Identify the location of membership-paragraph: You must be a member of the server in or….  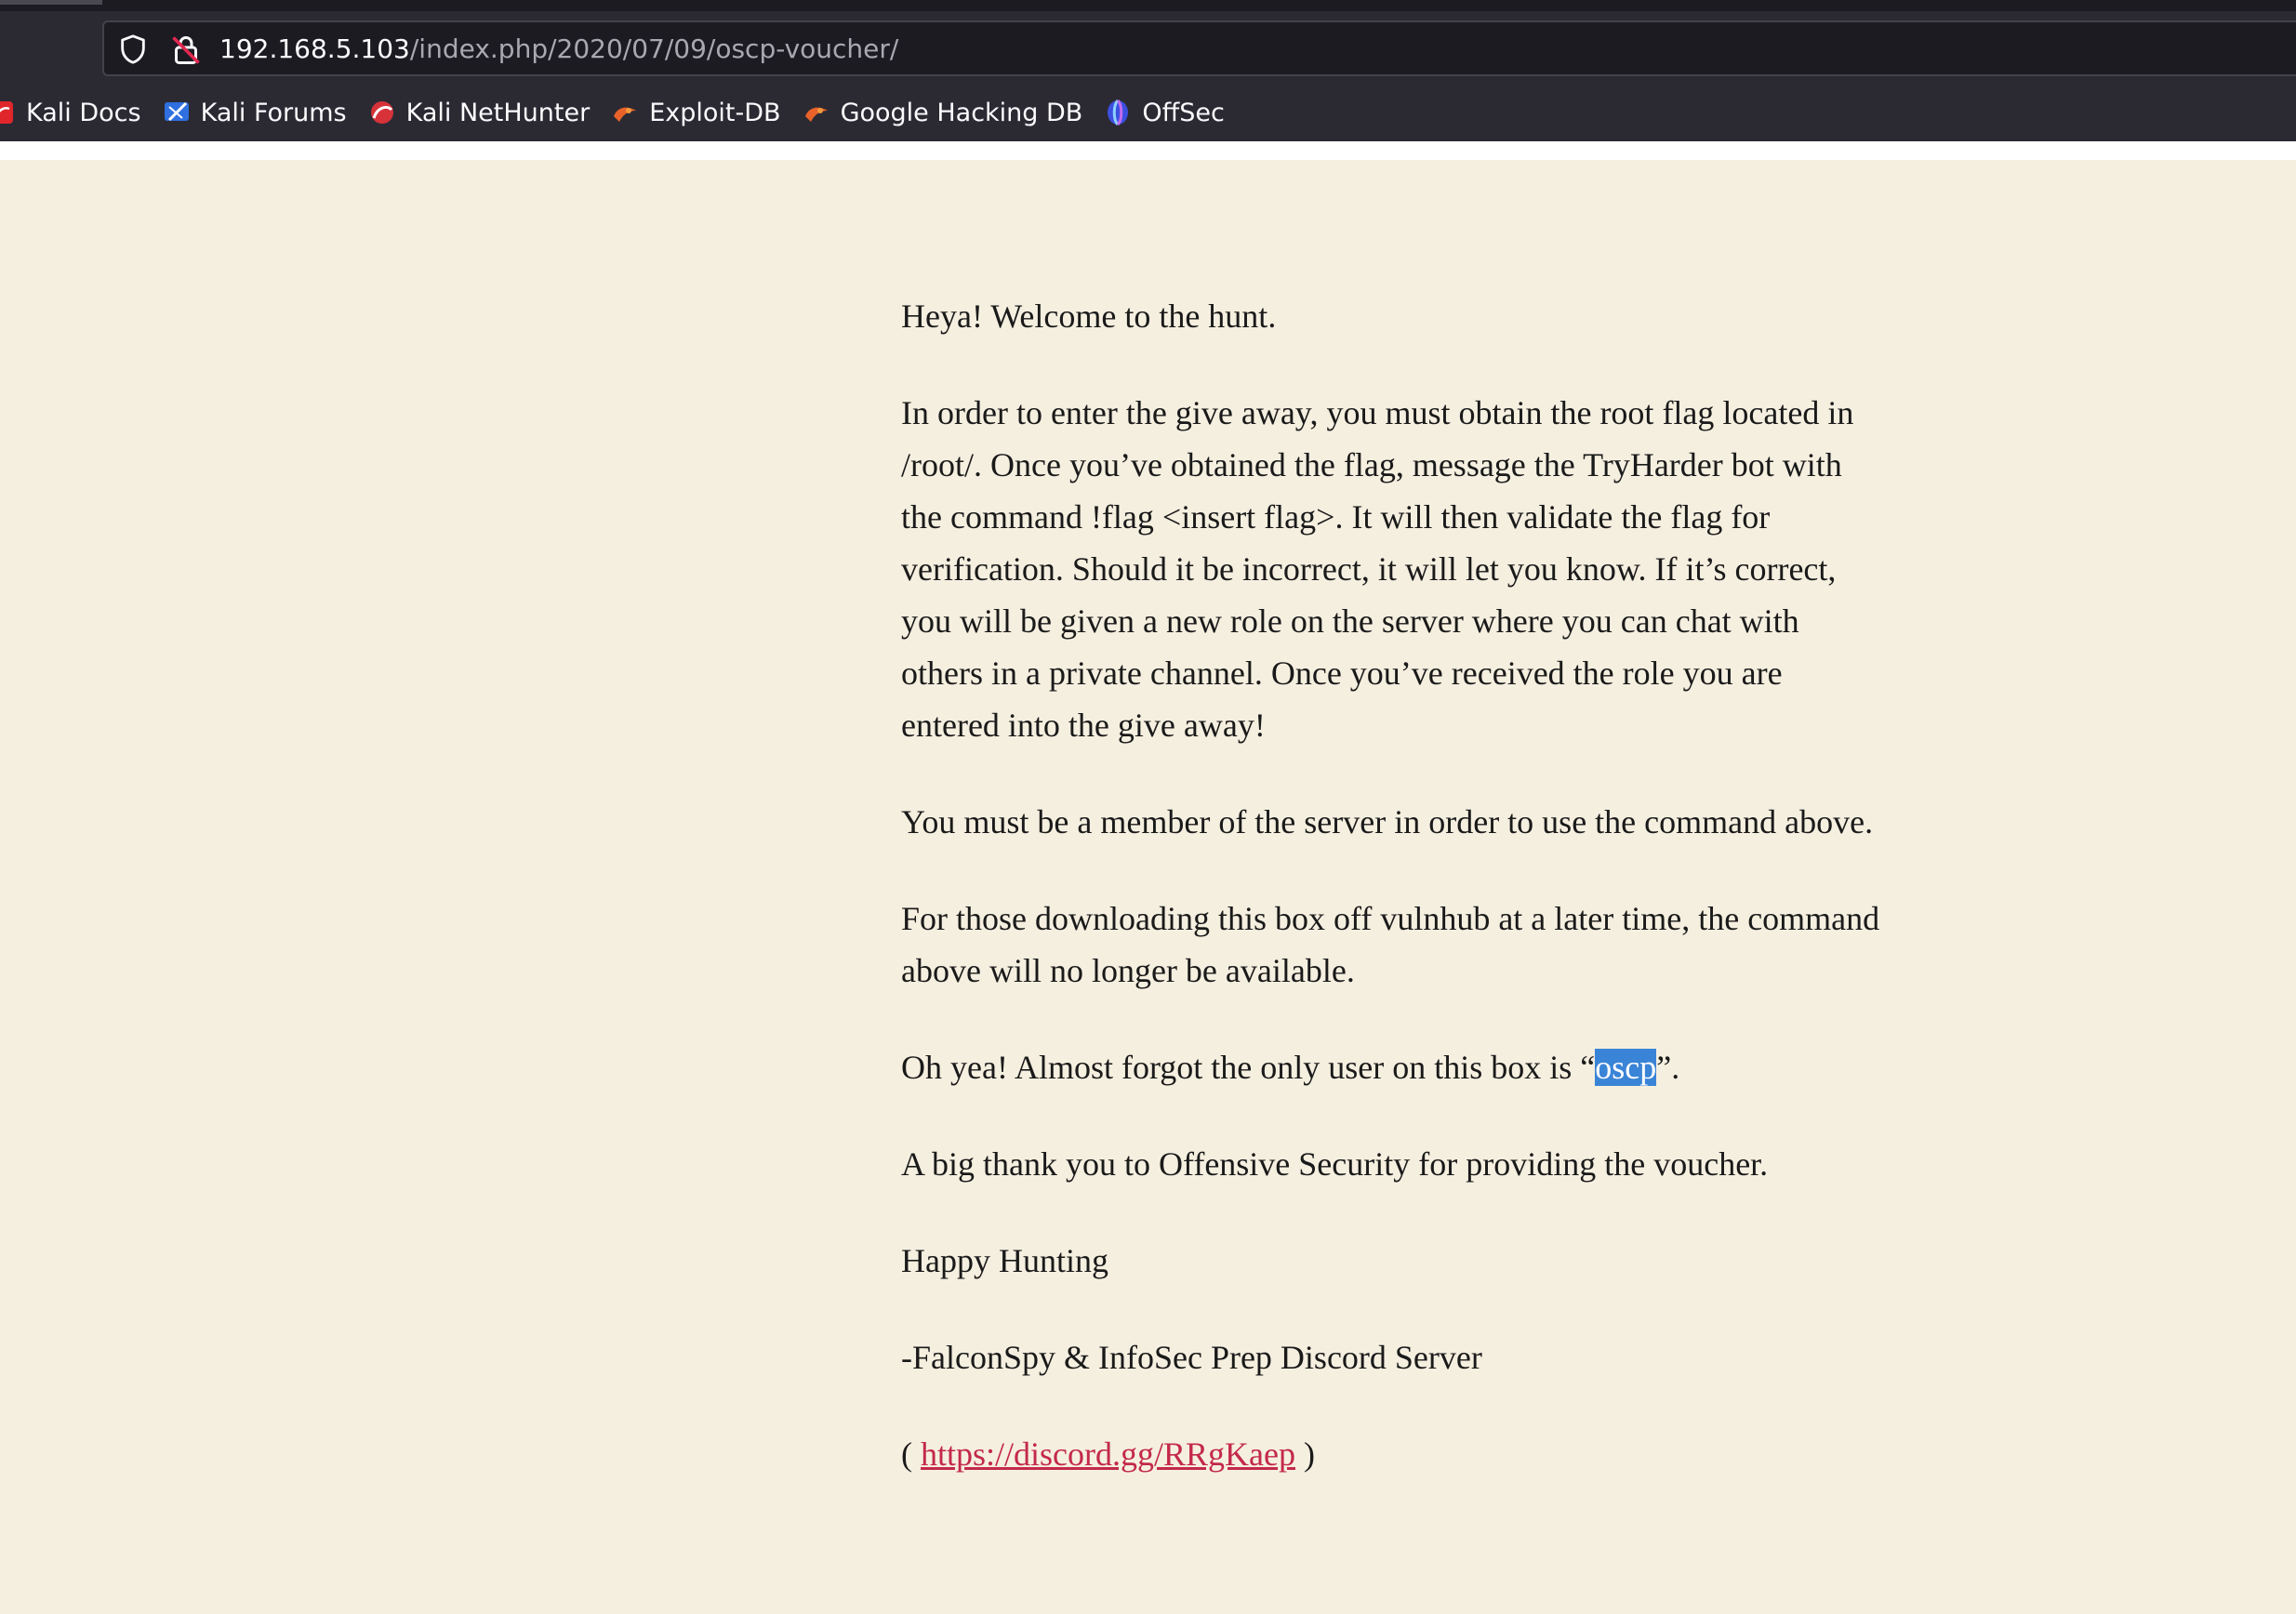
(1387, 821).